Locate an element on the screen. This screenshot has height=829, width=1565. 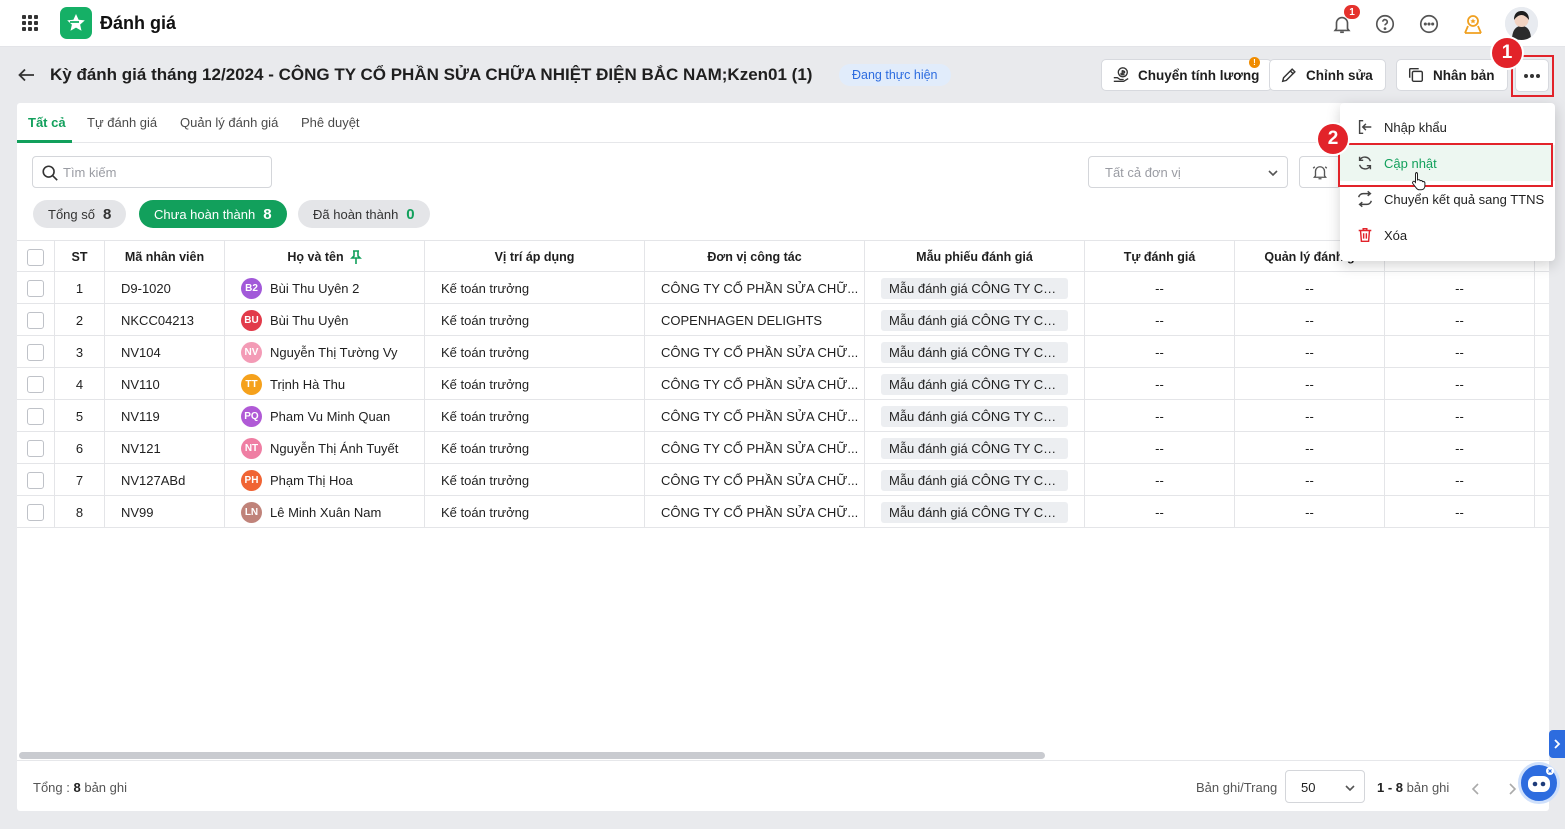
total-records-count: 8 is located at coordinates (77, 787).